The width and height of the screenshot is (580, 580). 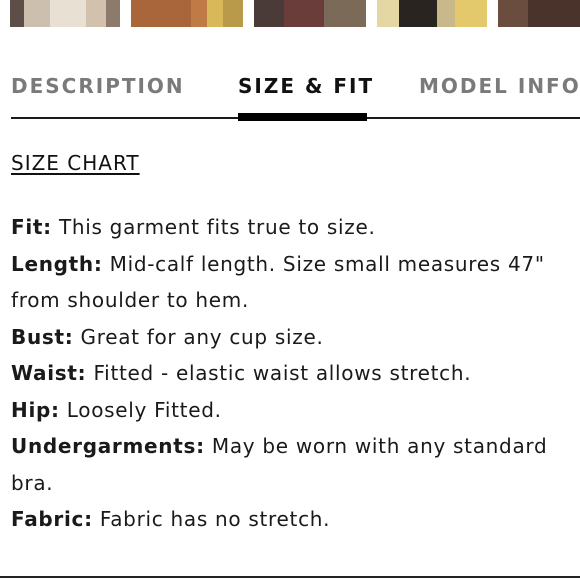 What do you see at coordinates (282, 373) in the screenshot?
I see `spec-text: Fitted - elastic waist allows stretch.` at bounding box center [282, 373].